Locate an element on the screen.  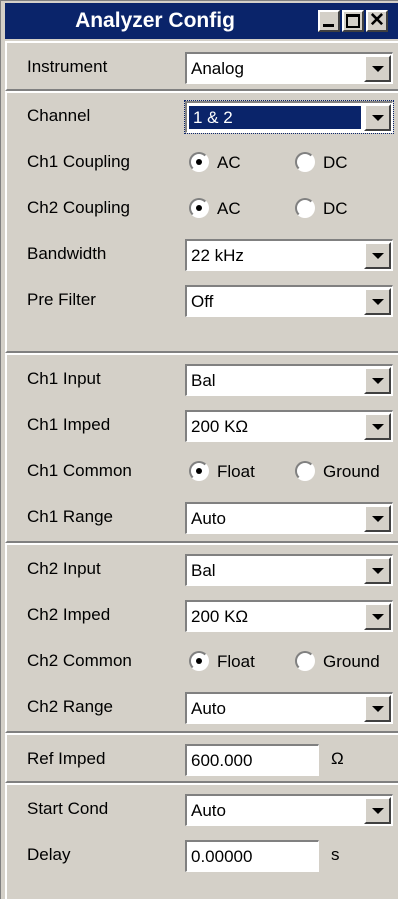
ch2-range-row: Ch2 Range Auto is located at coordinates (202, 707).